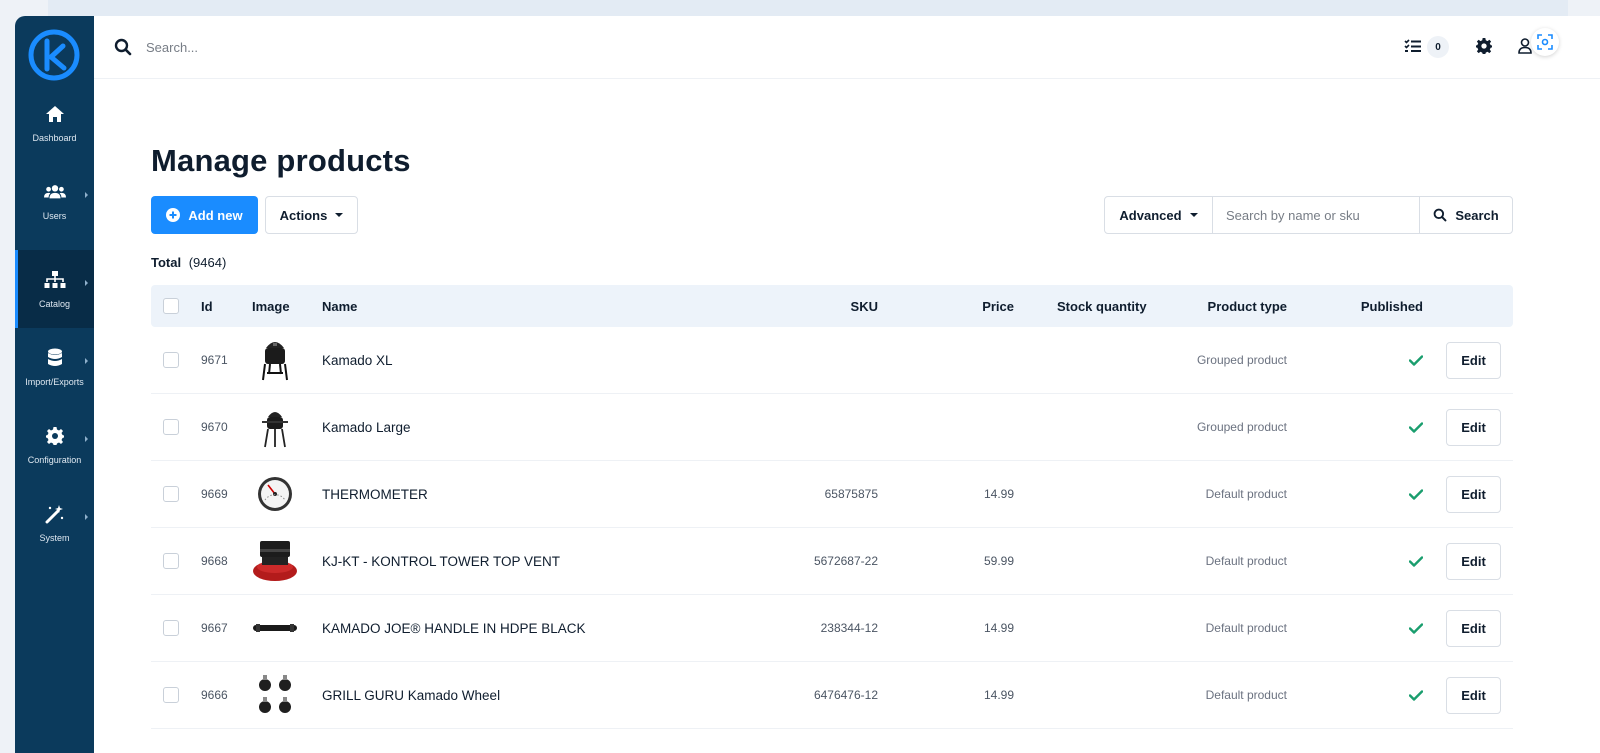 This screenshot has width=1600, height=753. What do you see at coordinates (441, 561) in the screenshot?
I see `row-name: KJ-KT - KONTROL TOWER TOP VENT` at bounding box center [441, 561].